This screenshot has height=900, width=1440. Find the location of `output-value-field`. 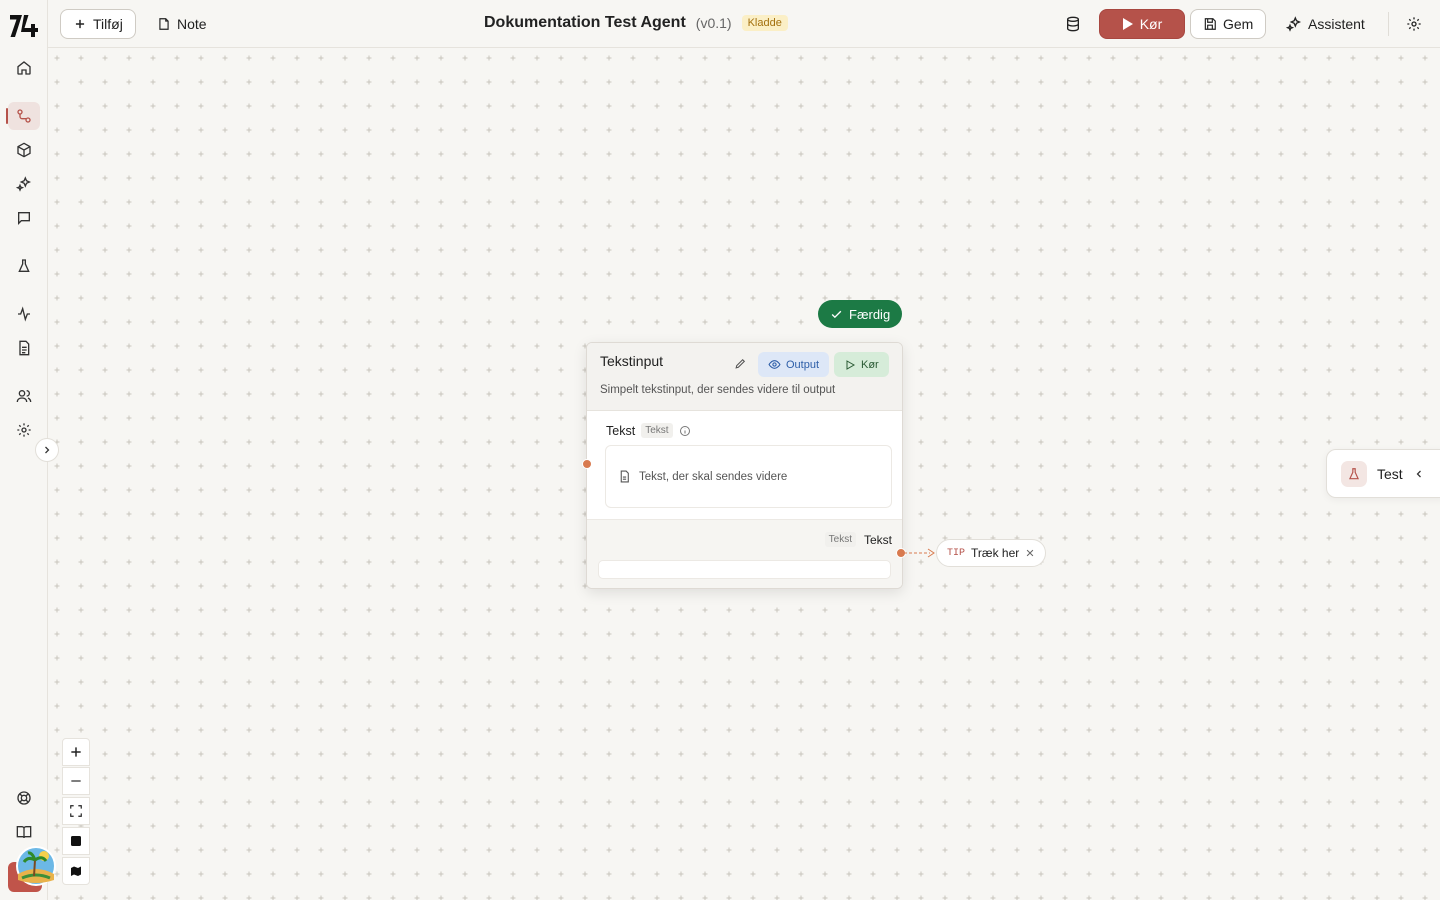

output-value-field is located at coordinates (744, 569).